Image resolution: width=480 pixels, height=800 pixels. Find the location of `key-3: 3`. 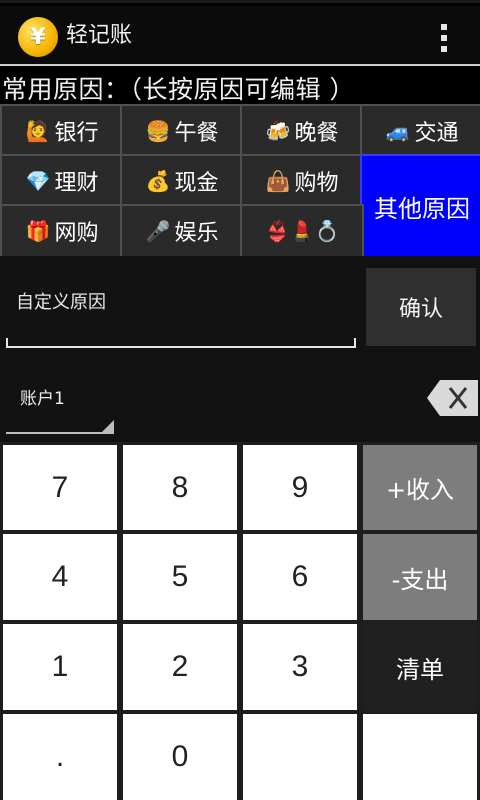

key-3: 3 is located at coordinates (300, 667).